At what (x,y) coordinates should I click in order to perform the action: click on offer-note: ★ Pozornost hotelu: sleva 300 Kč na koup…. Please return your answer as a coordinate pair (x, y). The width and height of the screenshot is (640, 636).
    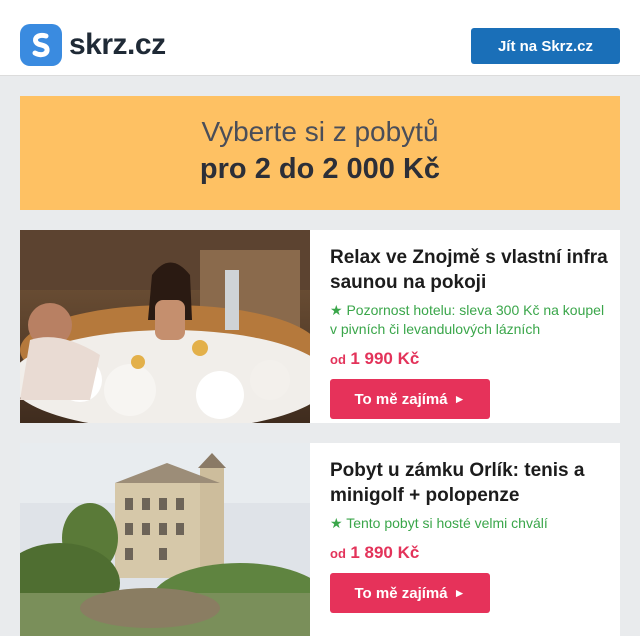
    Looking at the image, I should click on (470, 320).